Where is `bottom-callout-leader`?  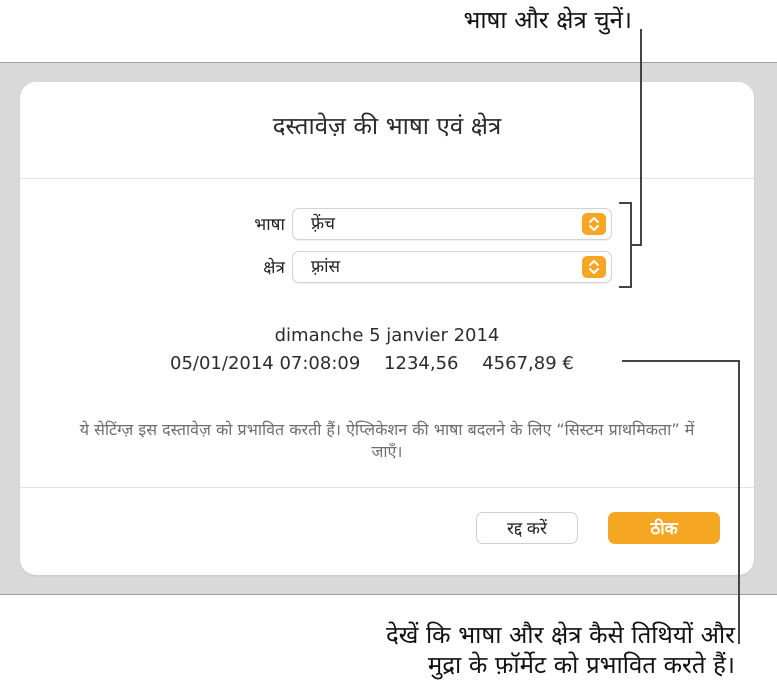 bottom-callout-leader is located at coordinates (739, 502).